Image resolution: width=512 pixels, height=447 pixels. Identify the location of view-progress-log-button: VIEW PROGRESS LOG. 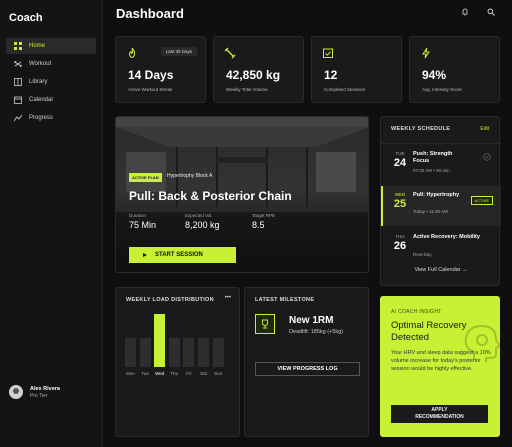
(307, 369).